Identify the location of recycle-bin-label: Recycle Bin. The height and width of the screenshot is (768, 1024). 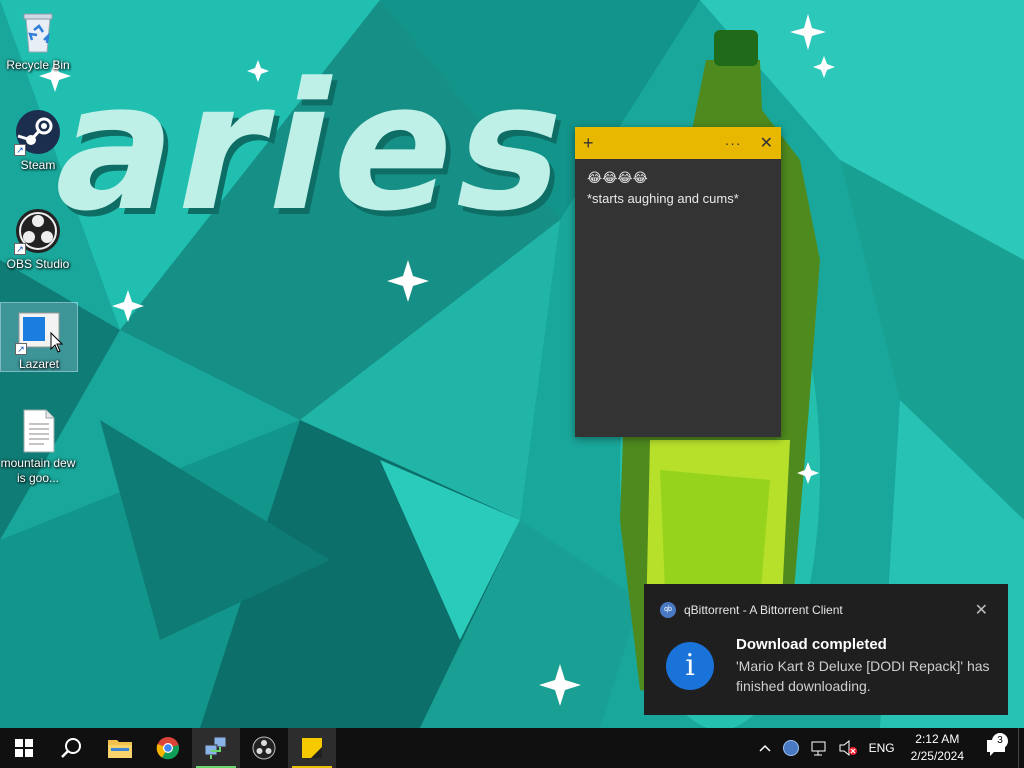
(38, 65).